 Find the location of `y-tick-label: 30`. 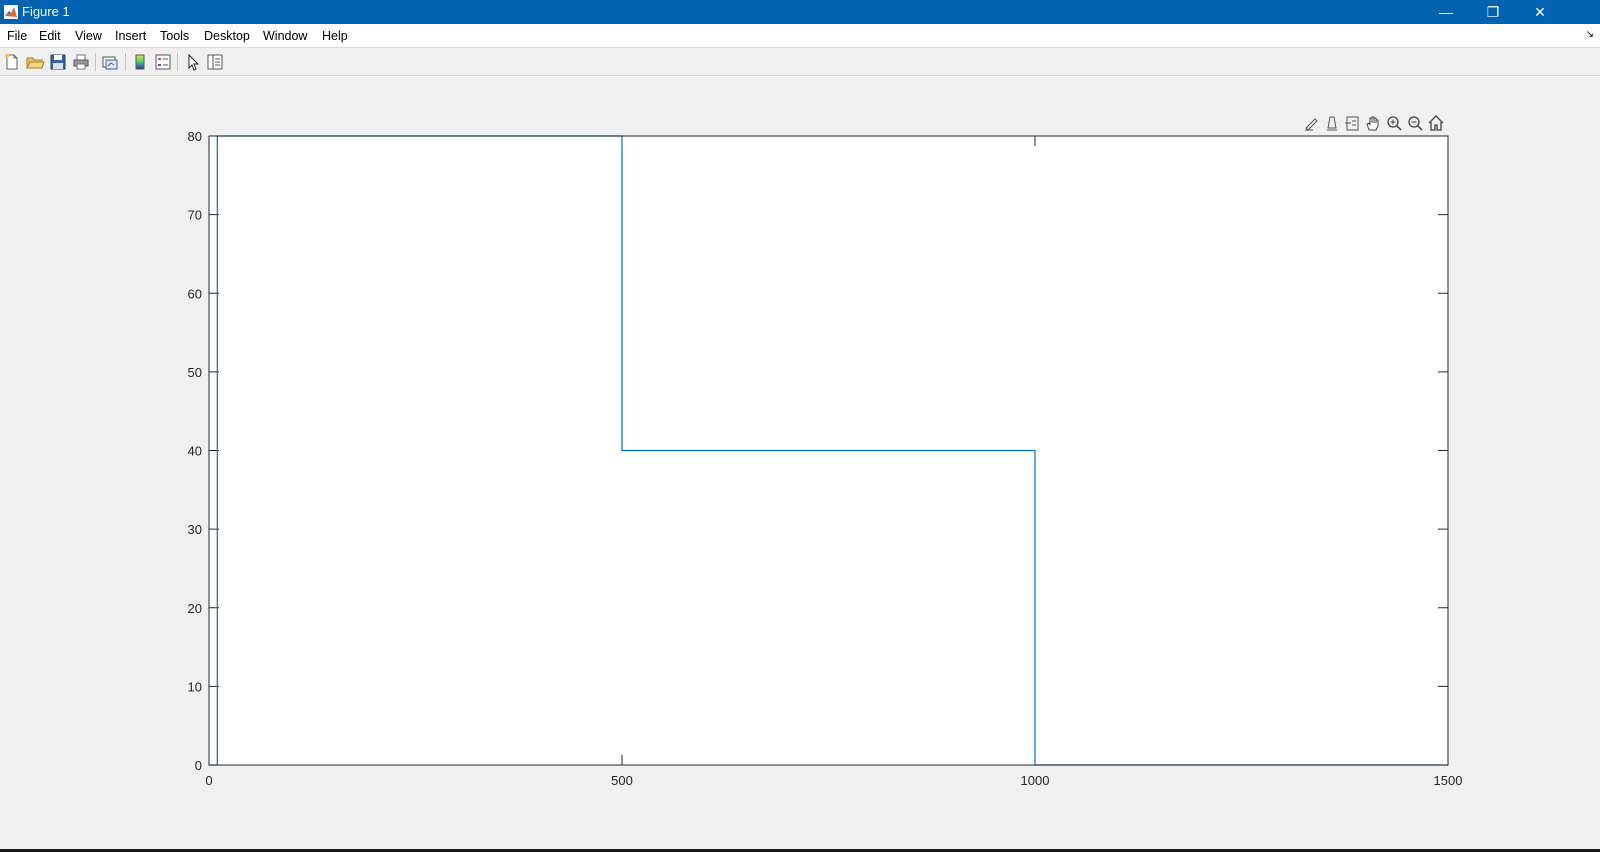

y-tick-label: 30 is located at coordinates (195, 529).